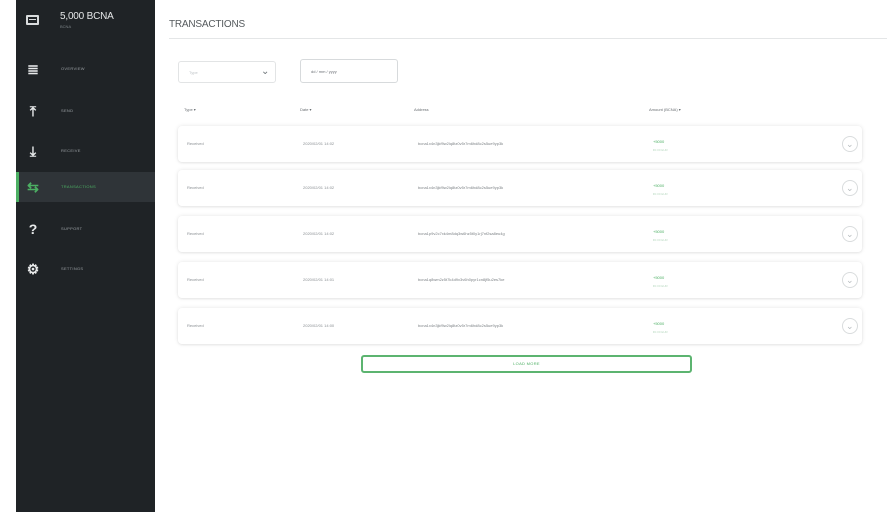 The image size is (892, 512). What do you see at coordinates (85, 269) in the screenshot?
I see `sidebar-item-settings: ⚙ Settings` at bounding box center [85, 269].